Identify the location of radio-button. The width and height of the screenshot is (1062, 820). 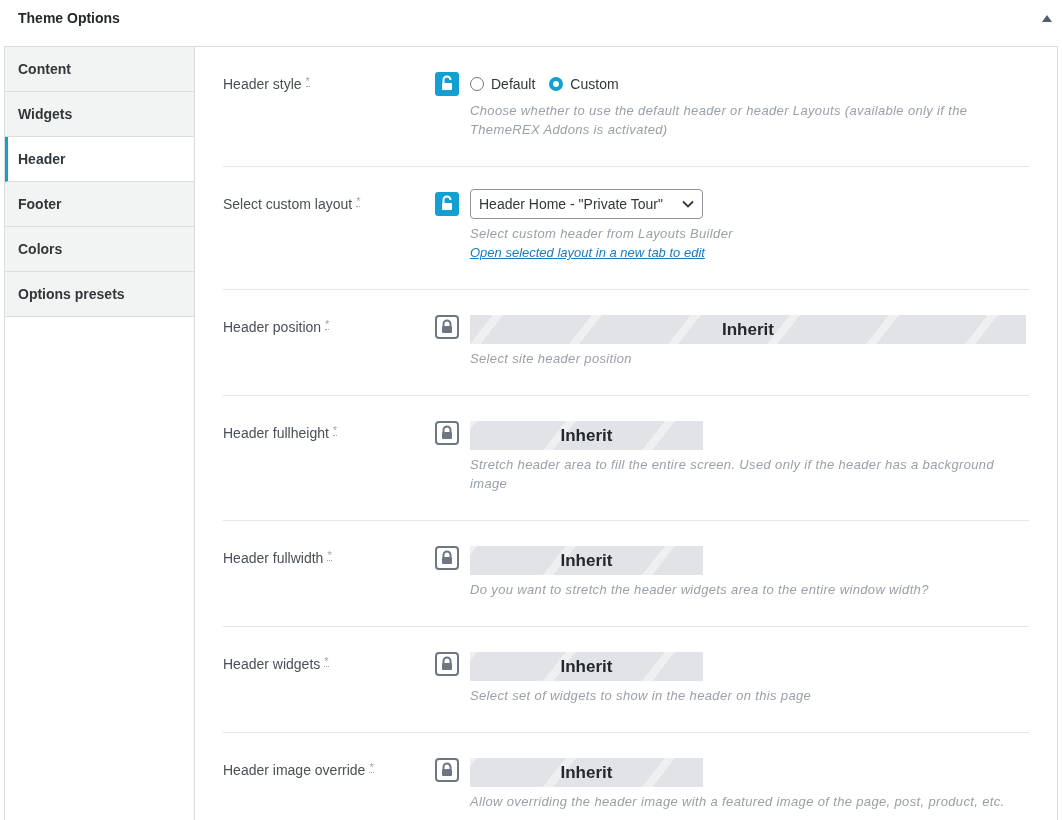
(556, 84).